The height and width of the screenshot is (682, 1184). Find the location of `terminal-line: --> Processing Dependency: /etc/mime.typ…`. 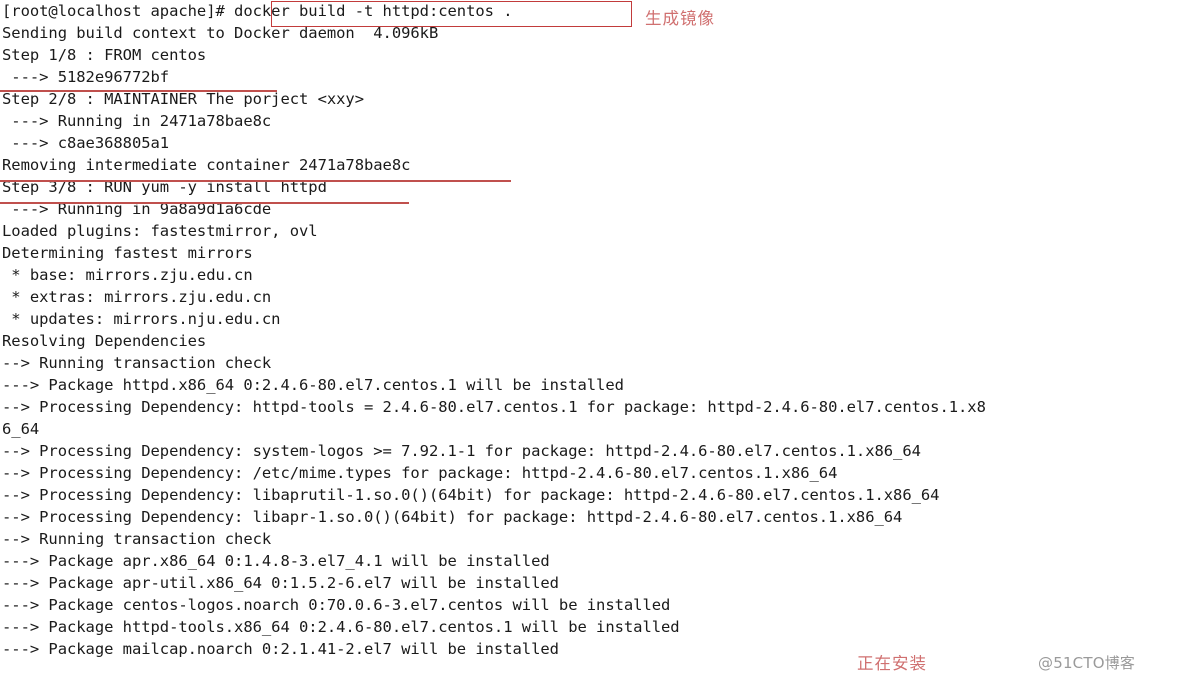

terminal-line: --> Processing Dependency: /etc/mime.typ… is located at coordinates (420, 473).